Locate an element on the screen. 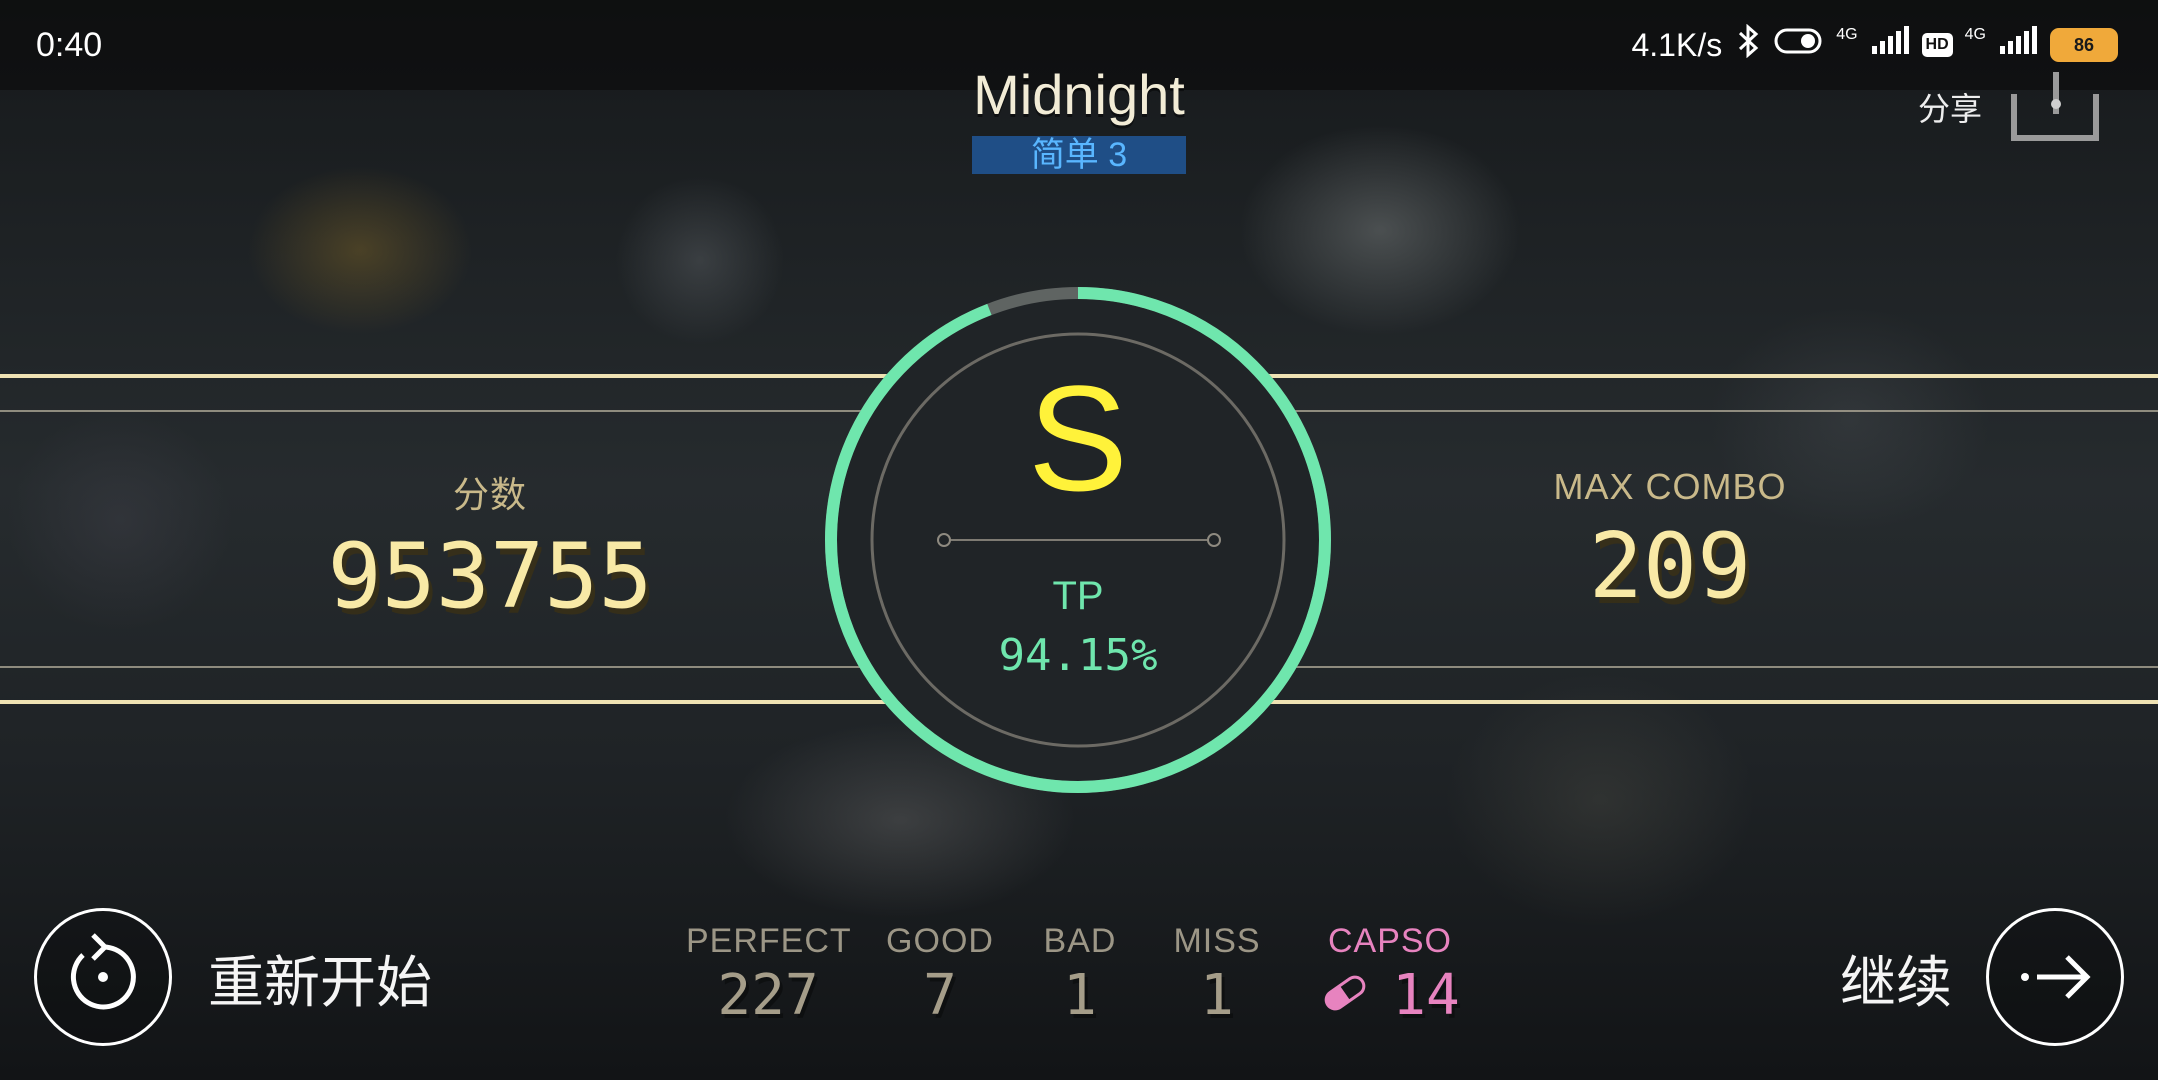 The image size is (2158, 1080). tp-value: 94.15% is located at coordinates (1078, 655).